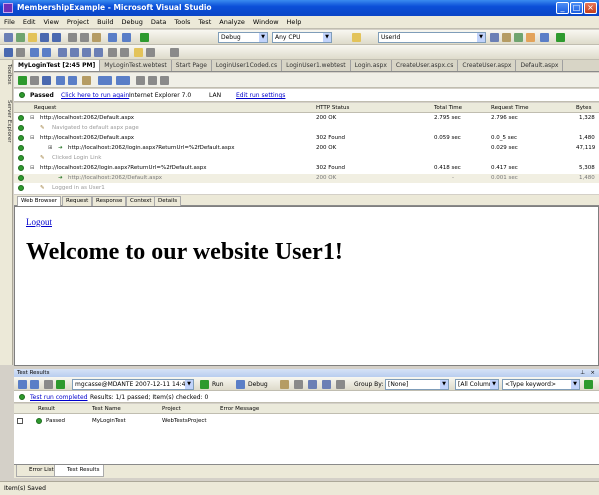  I want to click on run-again-link: Click here to run again, so click(95, 95).